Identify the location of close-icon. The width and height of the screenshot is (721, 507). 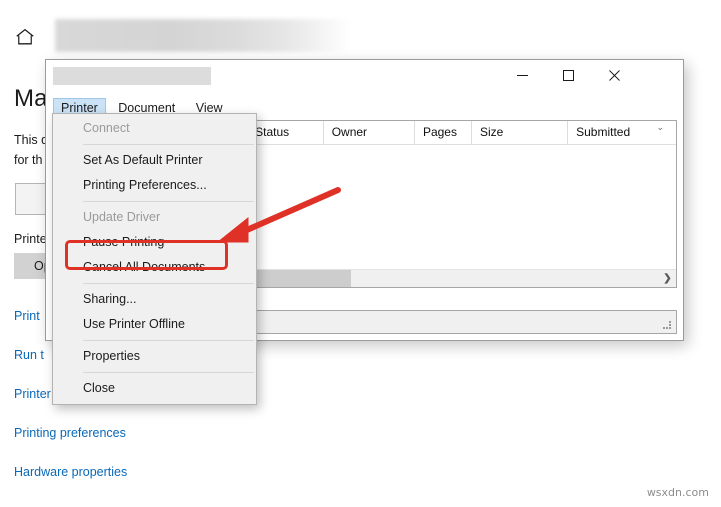
(614, 75).